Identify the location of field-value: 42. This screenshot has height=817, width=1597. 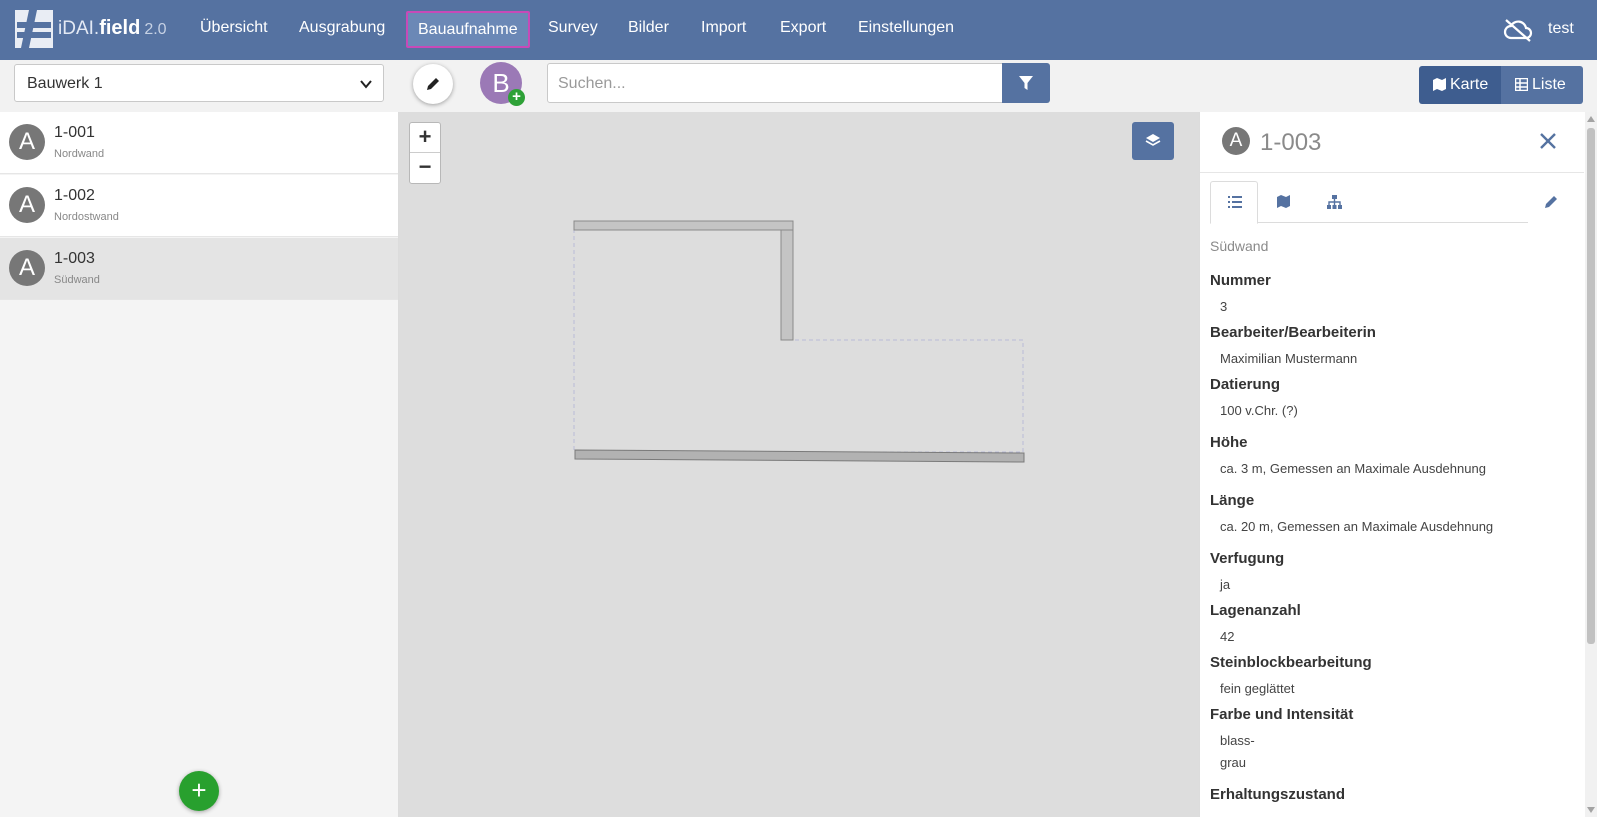
(1227, 636).